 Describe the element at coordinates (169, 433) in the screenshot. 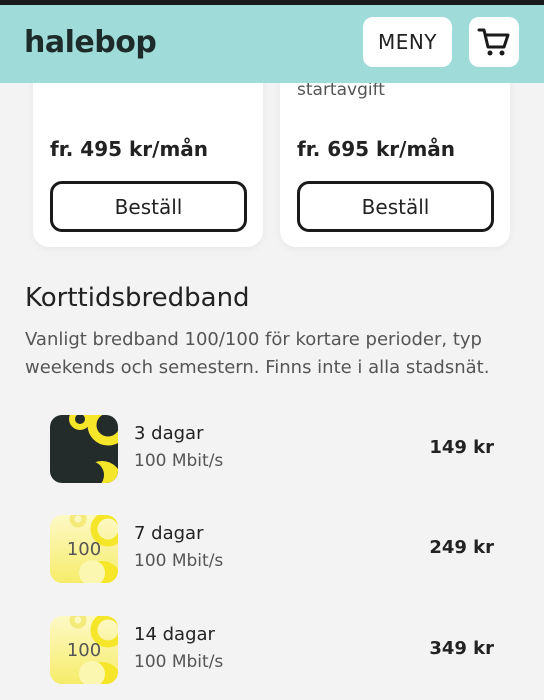

I see `item-name: 3 dagar` at that location.